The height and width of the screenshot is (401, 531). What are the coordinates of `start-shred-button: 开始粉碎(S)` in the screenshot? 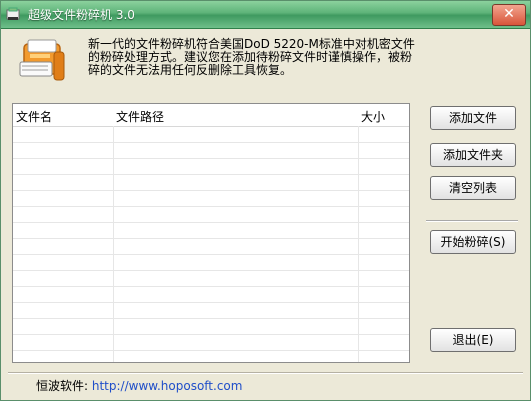 It's located at (473, 242).